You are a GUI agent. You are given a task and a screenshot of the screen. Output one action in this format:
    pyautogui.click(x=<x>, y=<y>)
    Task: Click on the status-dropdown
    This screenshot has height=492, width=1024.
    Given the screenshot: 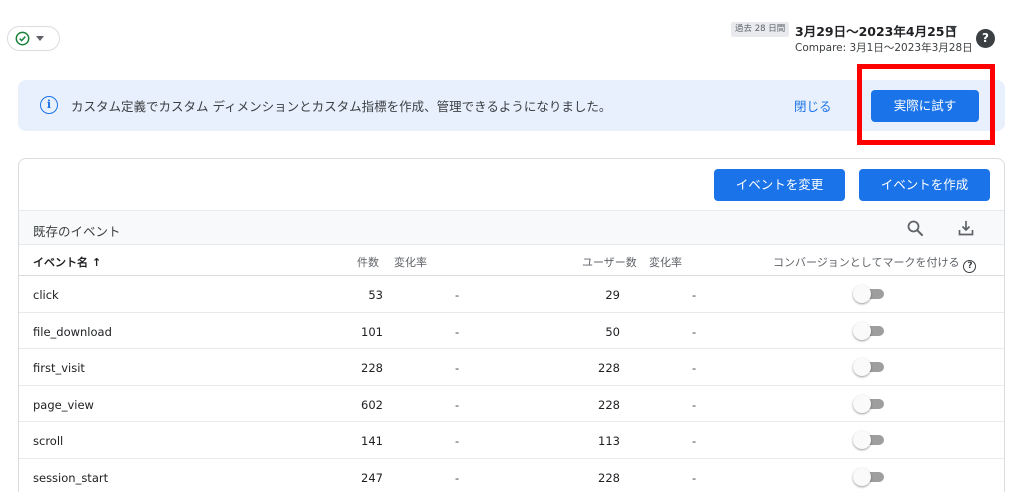 What is the action you would take?
    pyautogui.click(x=33, y=38)
    